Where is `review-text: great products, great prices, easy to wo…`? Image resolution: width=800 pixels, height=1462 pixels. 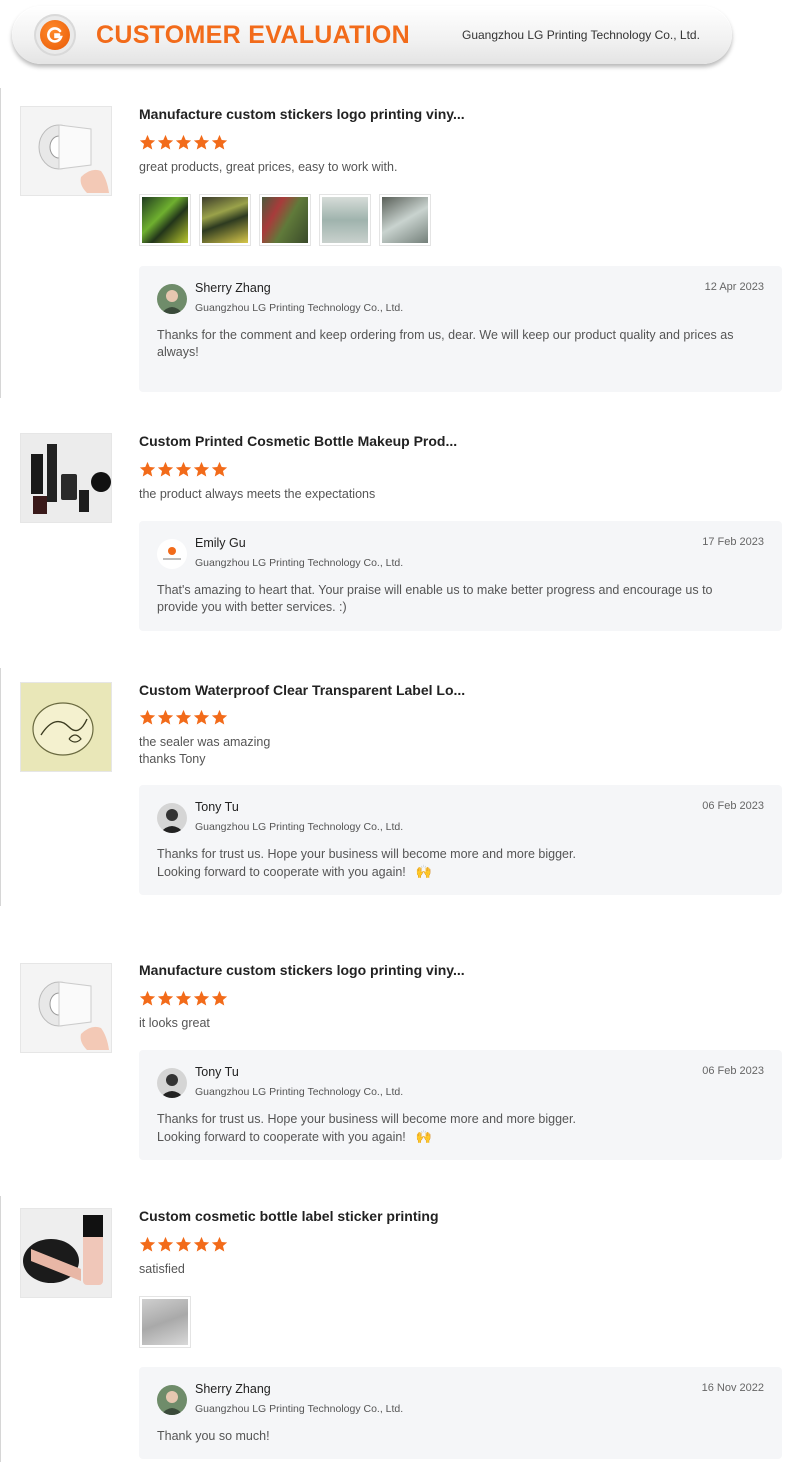 review-text: great products, great prices, easy to wo… is located at coordinates (268, 167).